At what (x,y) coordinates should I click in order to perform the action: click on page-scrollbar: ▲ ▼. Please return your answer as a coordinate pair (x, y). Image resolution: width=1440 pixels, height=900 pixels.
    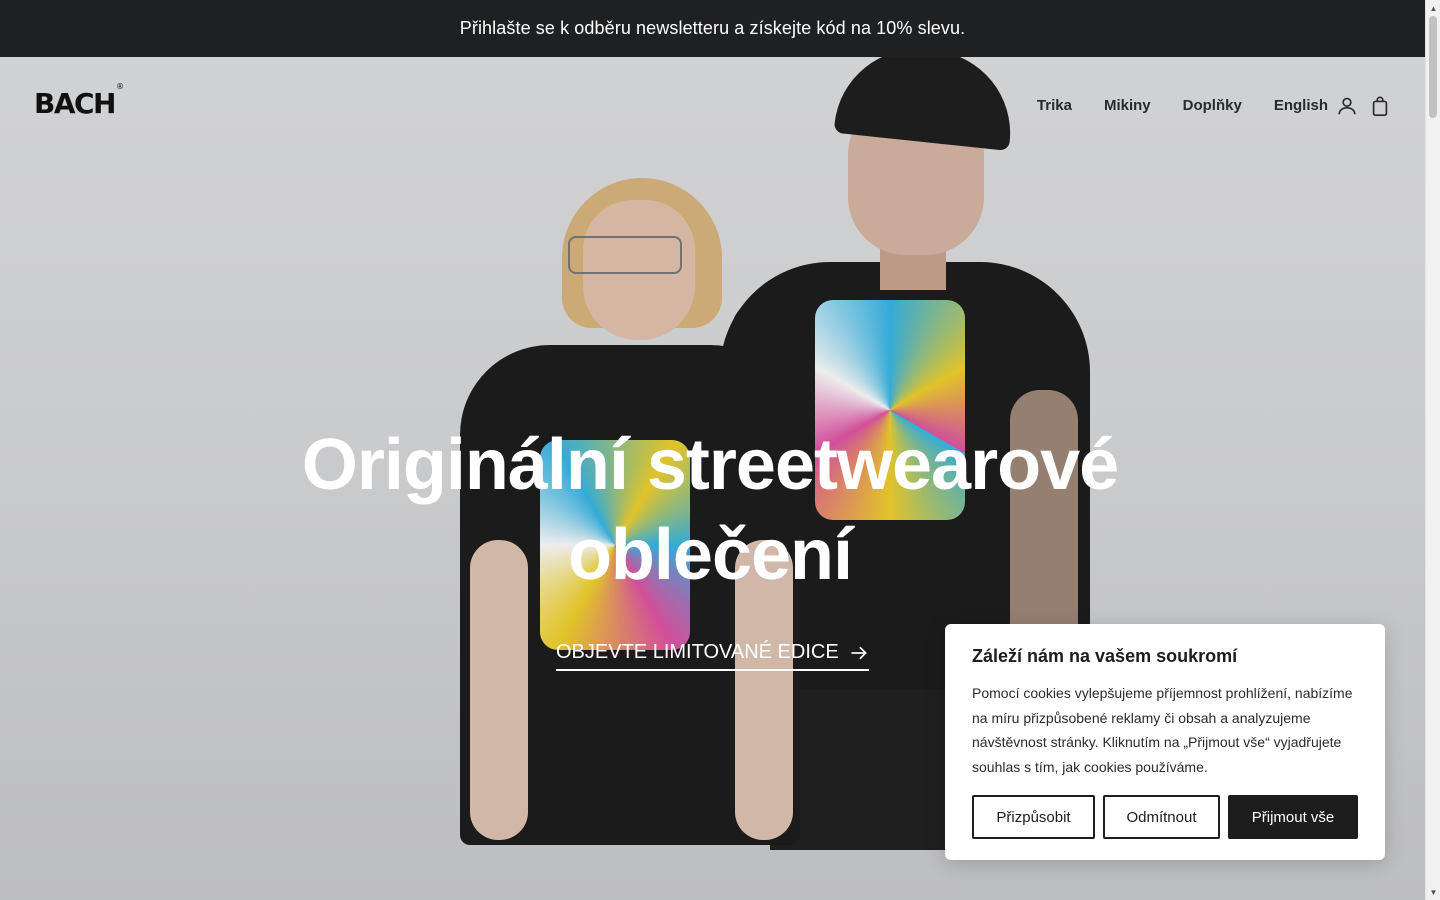
    Looking at the image, I should click on (1432, 450).